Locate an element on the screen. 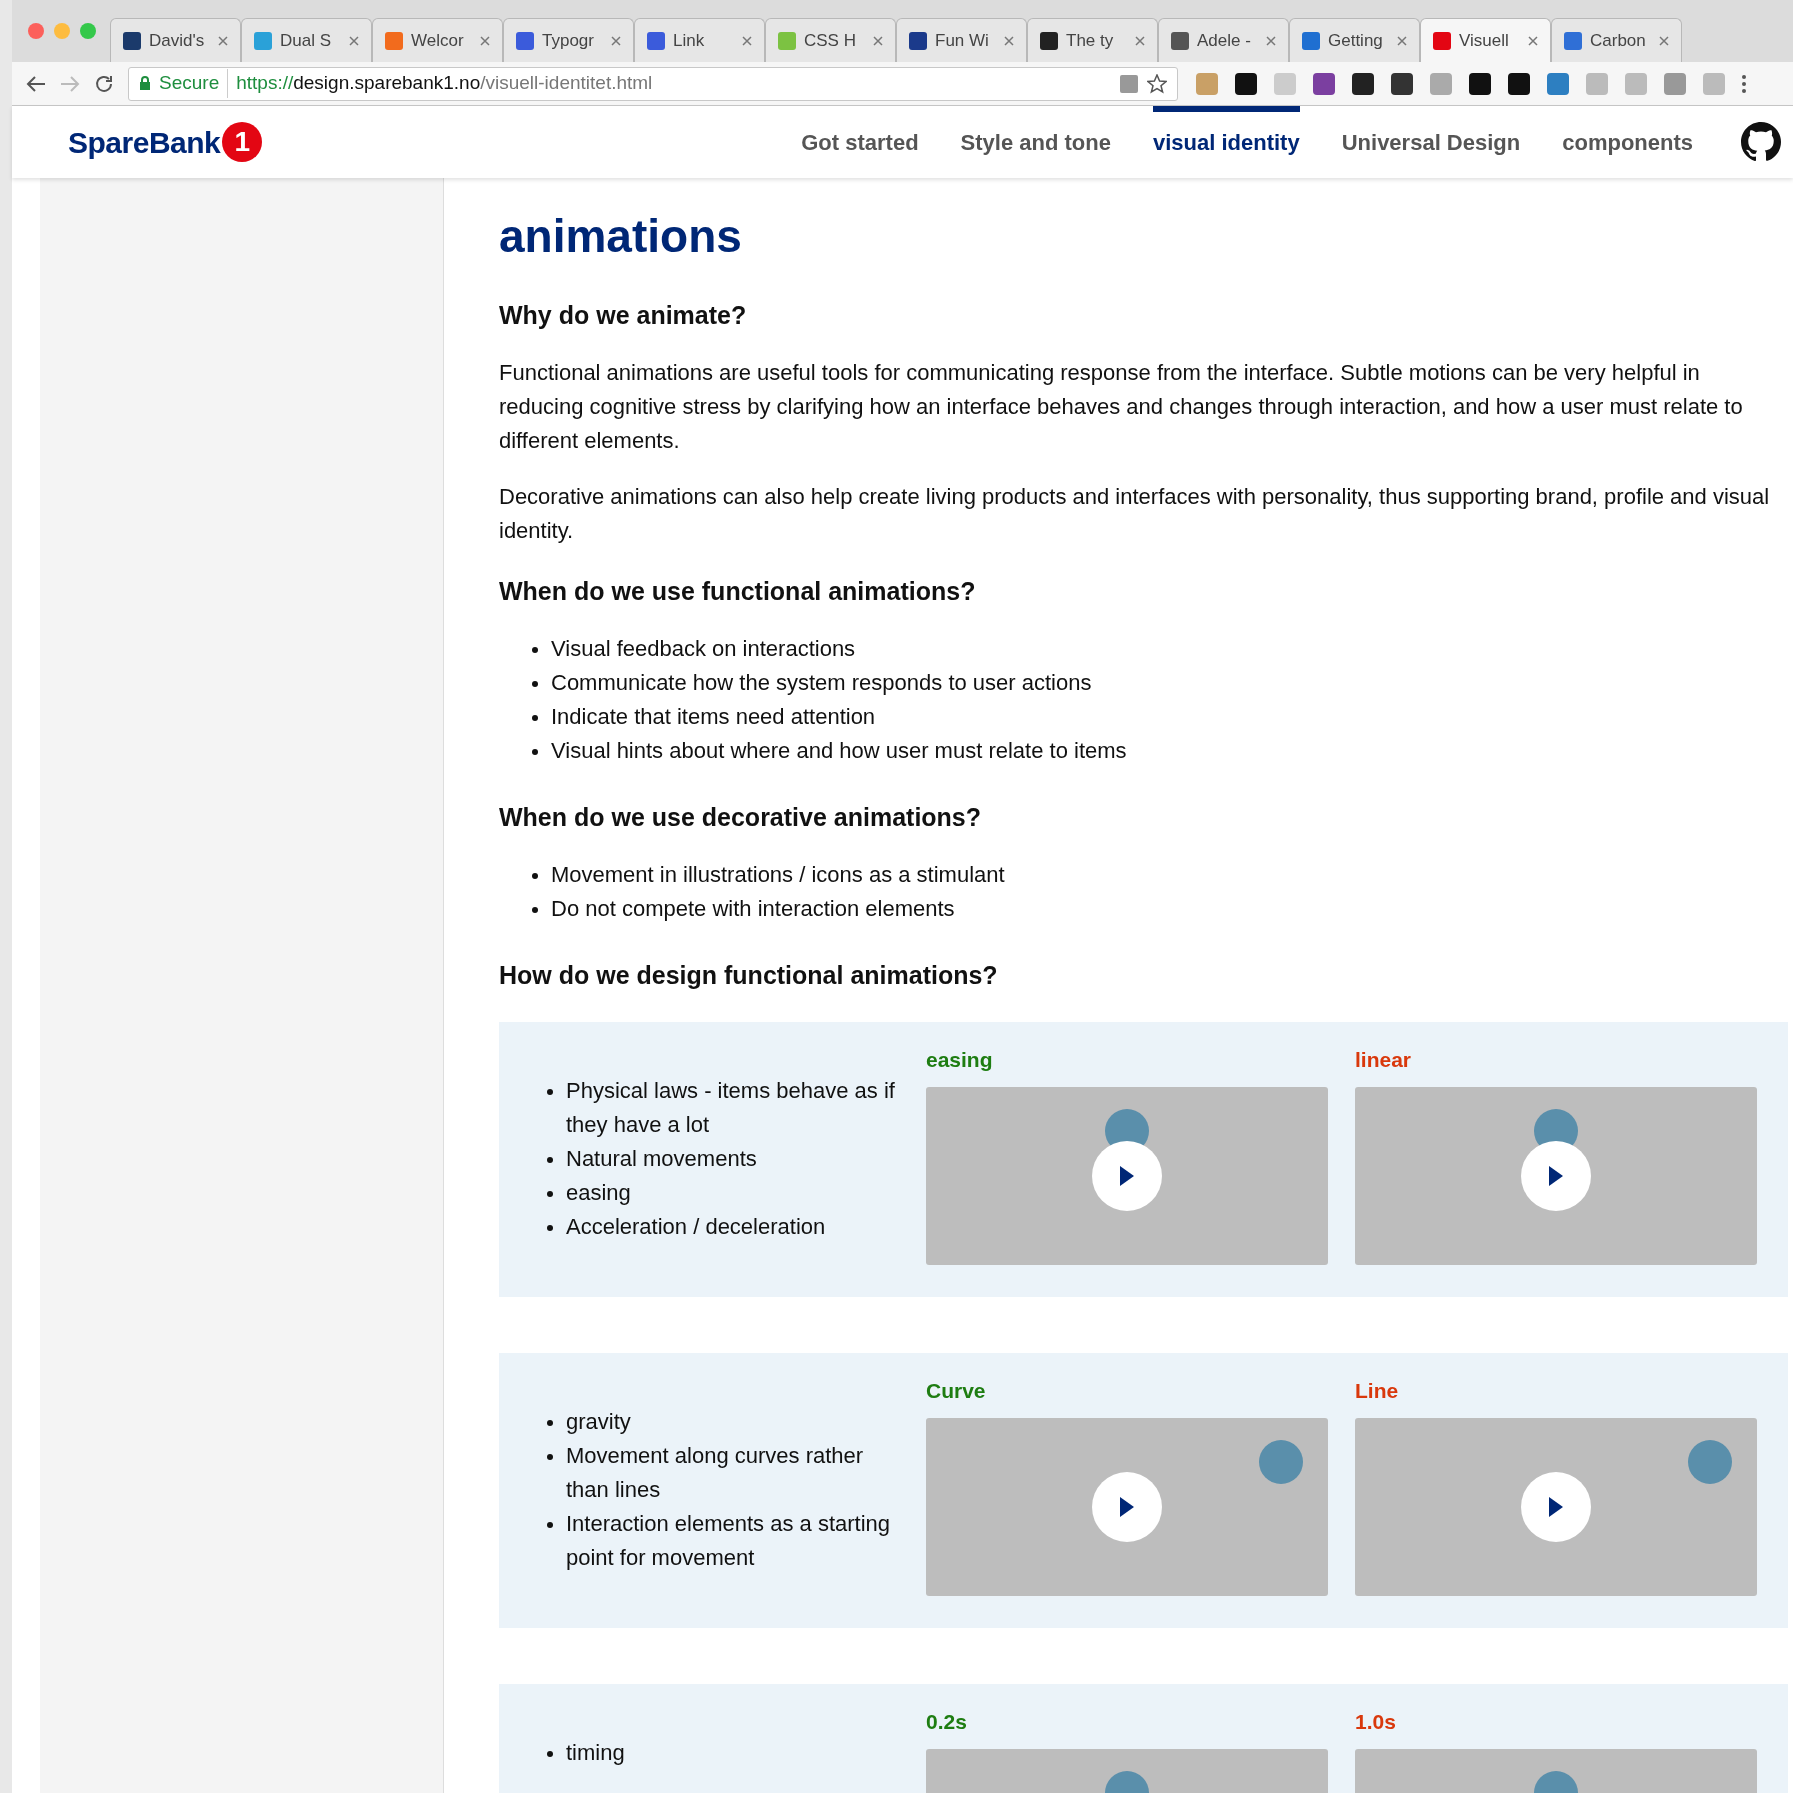 The image size is (1793, 1793). list-item: timing is located at coordinates (595, 1752).